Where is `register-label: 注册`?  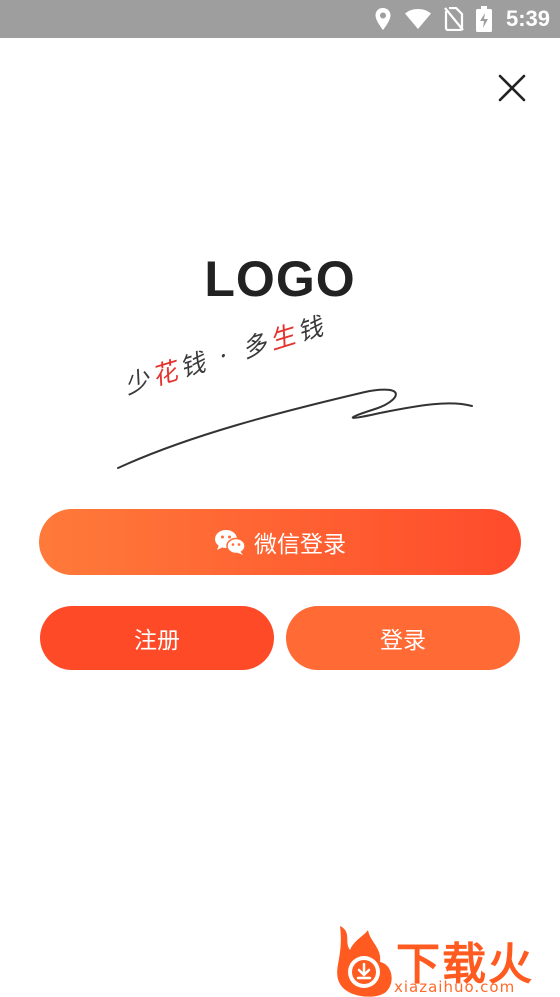 register-label: 注册 is located at coordinates (157, 641).